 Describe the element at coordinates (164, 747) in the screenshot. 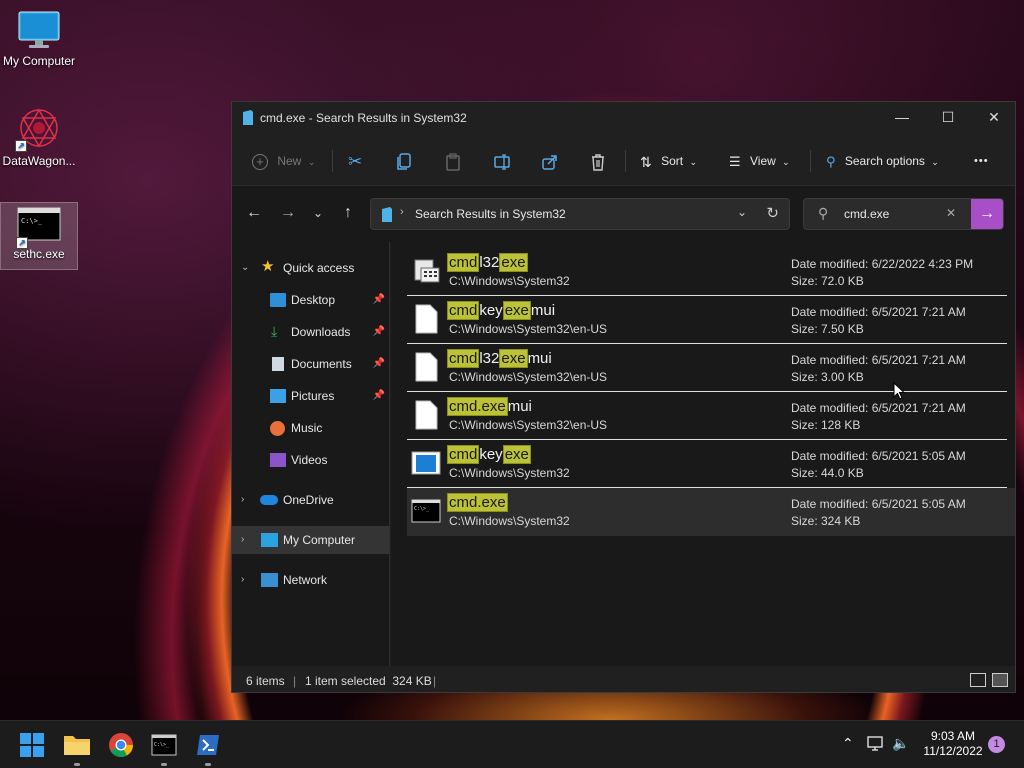

I see `taskbar-command-prompt: C:\>_` at that location.